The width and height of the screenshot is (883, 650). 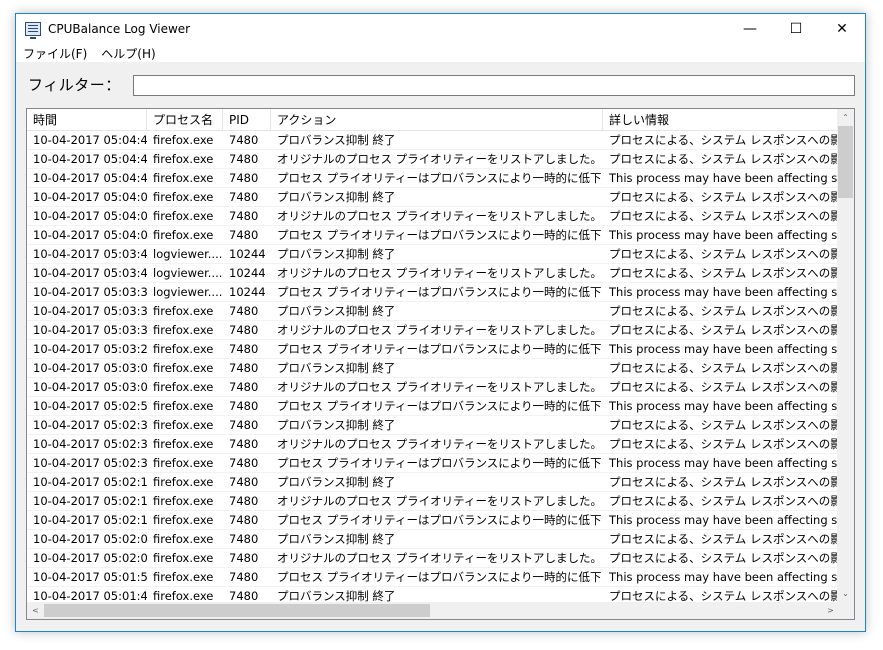 What do you see at coordinates (90, 273) in the screenshot?
I see `cell-time: 10-04-2017 05:03:40` at bounding box center [90, 273].